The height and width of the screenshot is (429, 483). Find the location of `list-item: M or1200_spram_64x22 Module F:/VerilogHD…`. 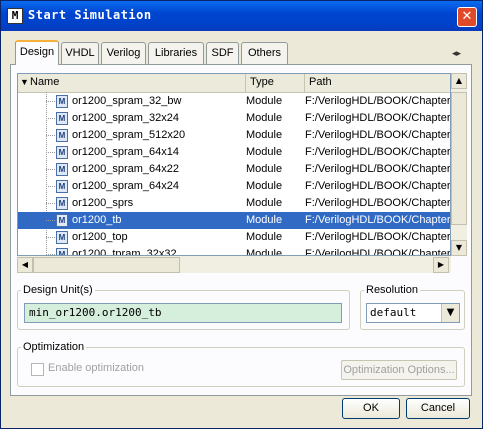

list-item: M or1200_spram_64x22 Module F:/VerilogHD… is located at coordinates (234, 169).